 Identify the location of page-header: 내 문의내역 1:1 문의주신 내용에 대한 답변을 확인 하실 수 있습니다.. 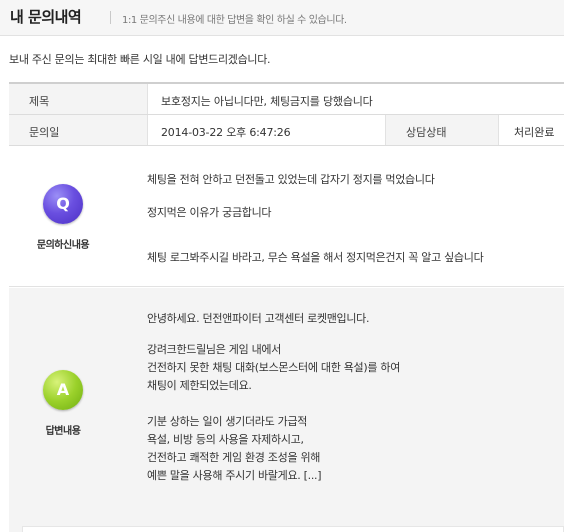
(282, 18).